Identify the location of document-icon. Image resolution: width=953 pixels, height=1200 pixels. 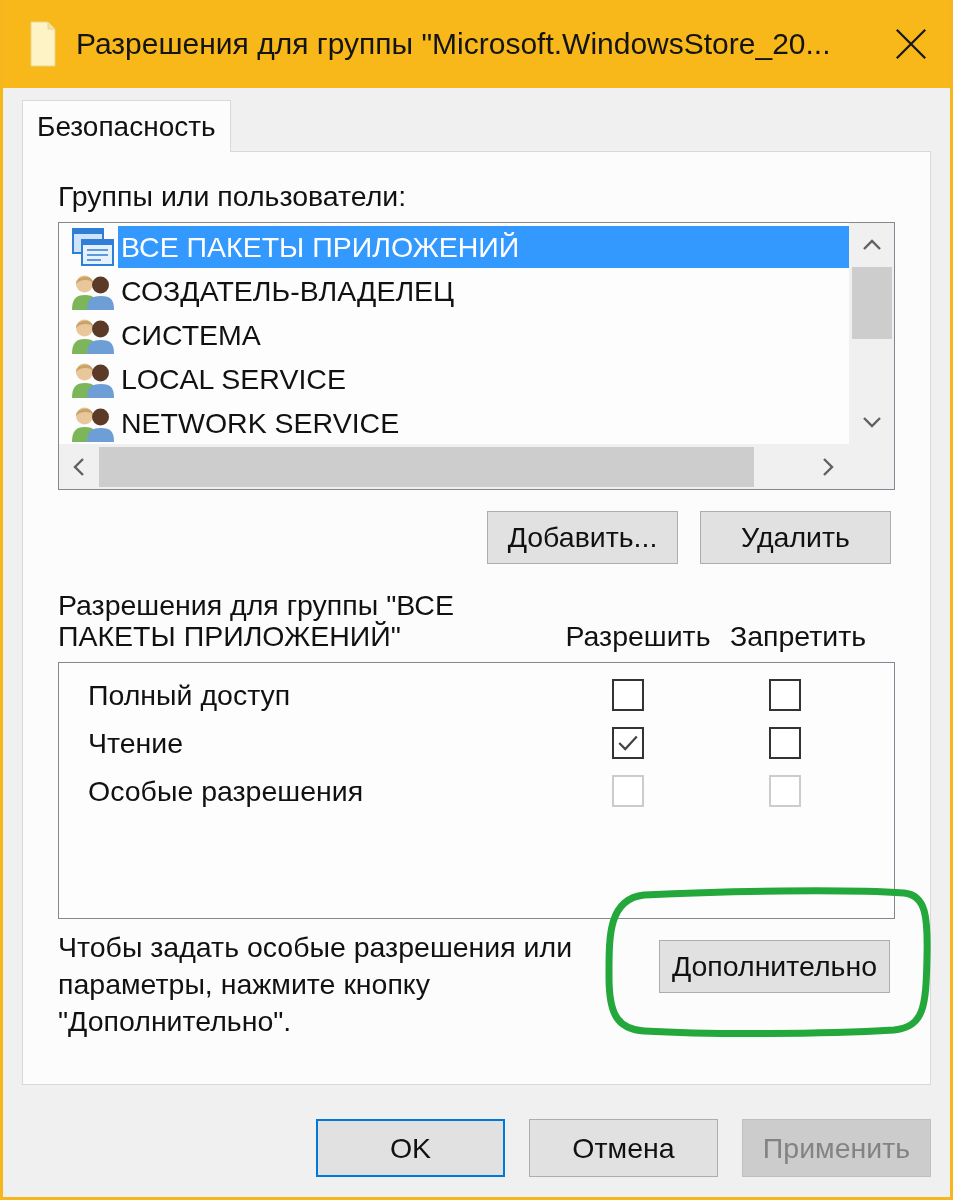
(43, 44).